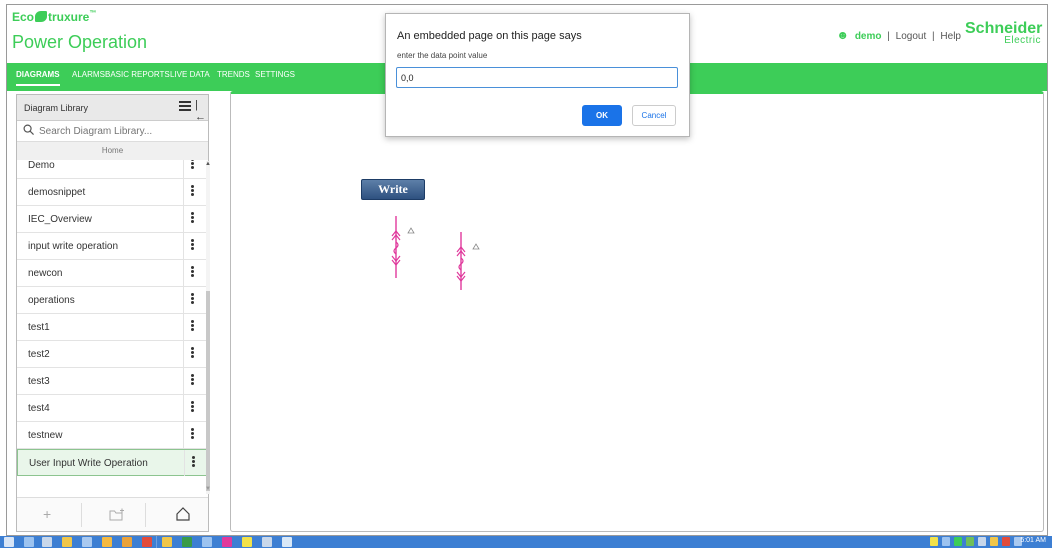 Image resolution: width=1052 pixels, height=548 pixels. I want to click on nav-diagrams: DIAGRAMS, so click(38, 78).